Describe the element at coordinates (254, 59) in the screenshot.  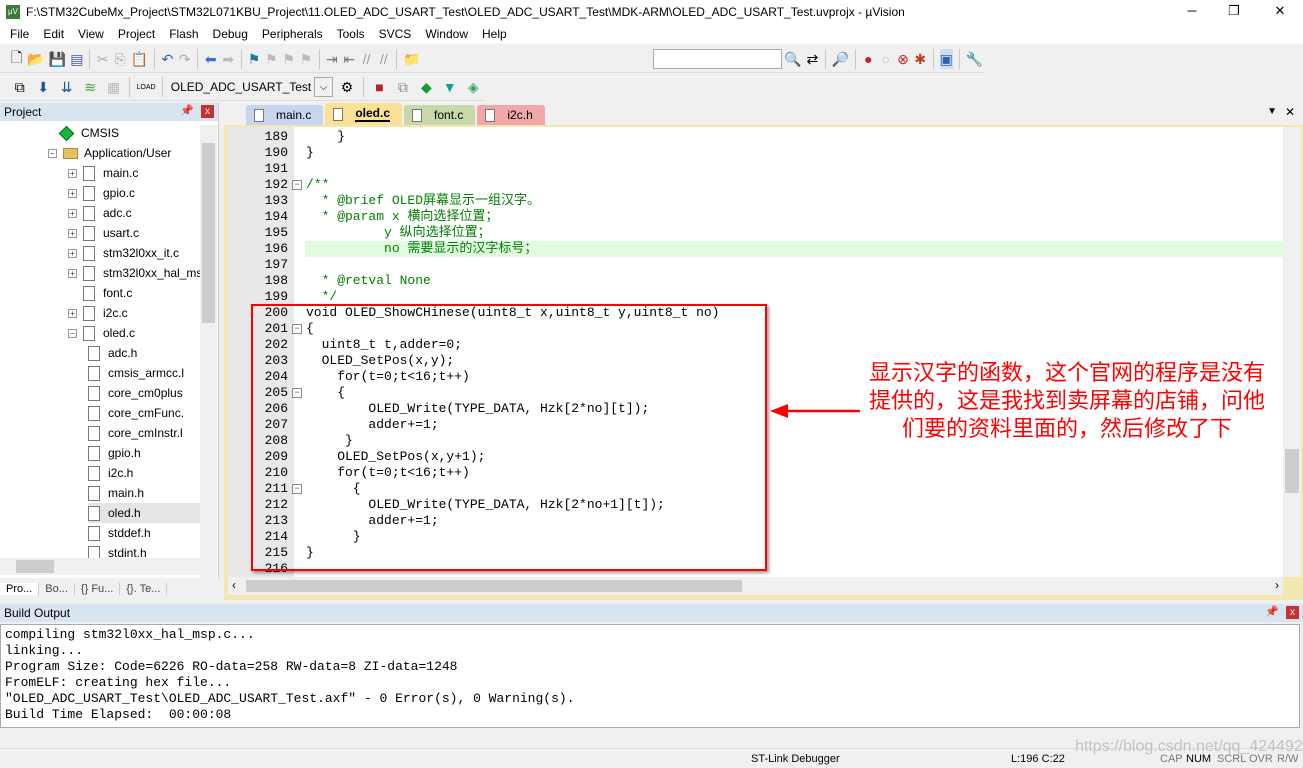
I see `bookmark-icon: ⚑` at that location.